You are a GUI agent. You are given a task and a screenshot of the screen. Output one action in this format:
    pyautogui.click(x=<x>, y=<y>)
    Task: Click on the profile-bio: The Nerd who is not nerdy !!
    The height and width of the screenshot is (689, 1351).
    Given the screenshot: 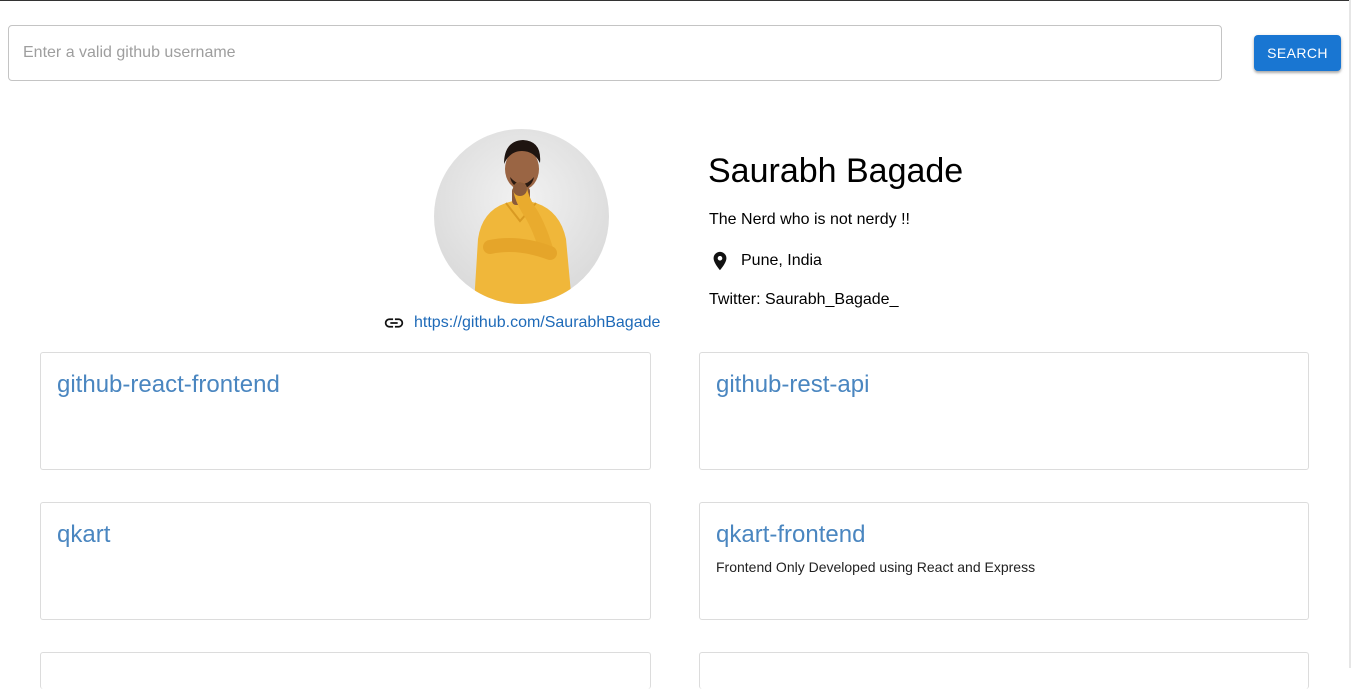 What is the action you would take?
    pyautogui.click(x=809, y=219)
    